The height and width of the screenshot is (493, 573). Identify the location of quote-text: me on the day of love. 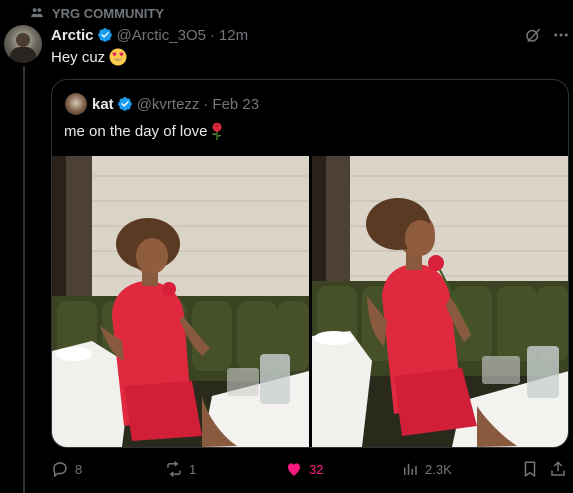
(144, 131).